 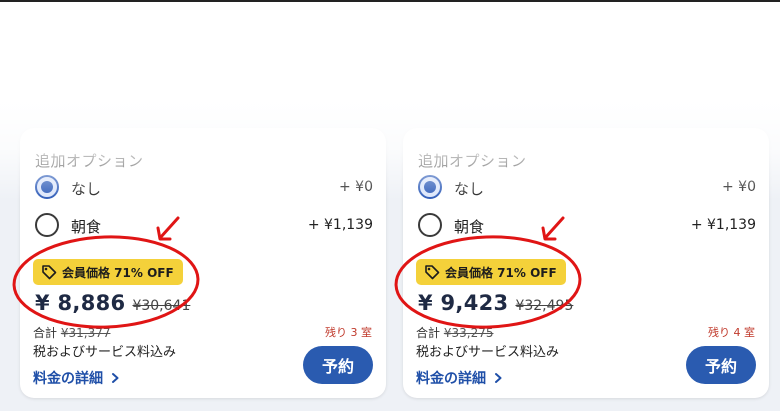 I want to click on price-row: ¥ 9,423 ¥32,495, so click(x=495, y=306).